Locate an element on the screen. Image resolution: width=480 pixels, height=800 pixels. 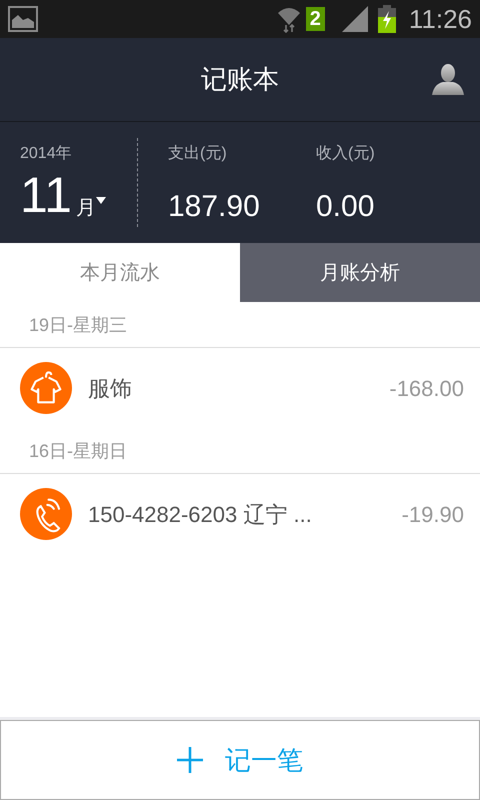
transaction-row: 150-4282-6203 辽宁 ... -19.90 is located at coordinates (240, 514).